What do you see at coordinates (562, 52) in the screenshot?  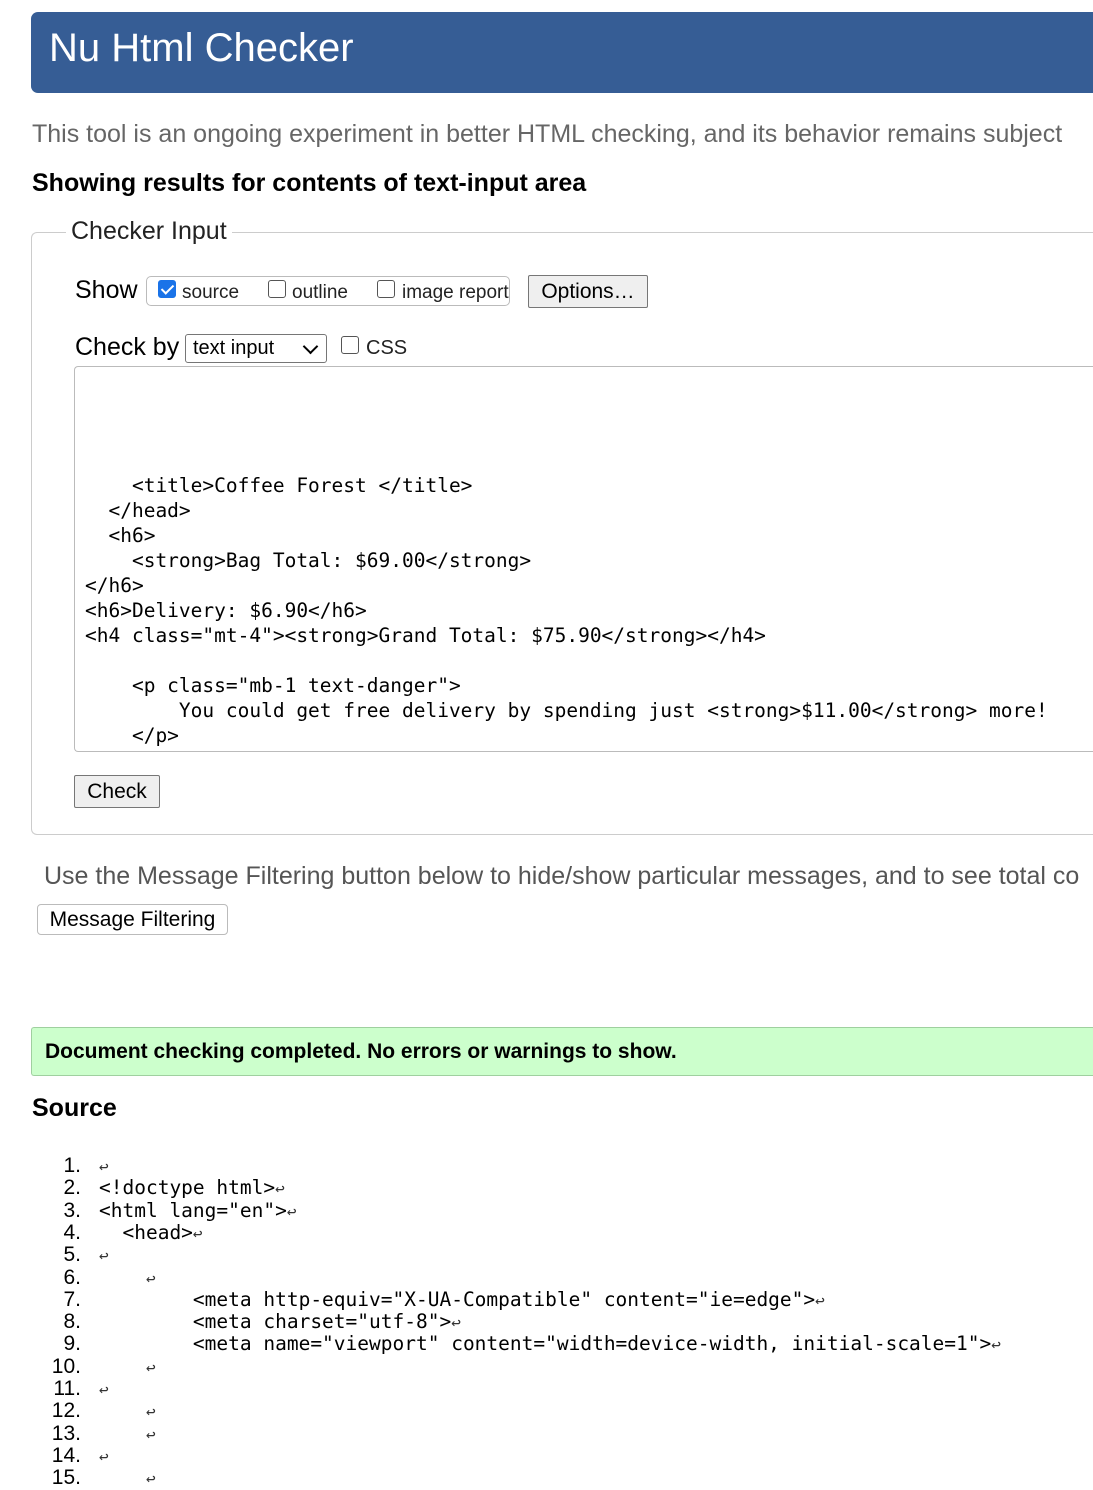 I see `page-header: Nu Html Checker` at bounding box center [562, 52].